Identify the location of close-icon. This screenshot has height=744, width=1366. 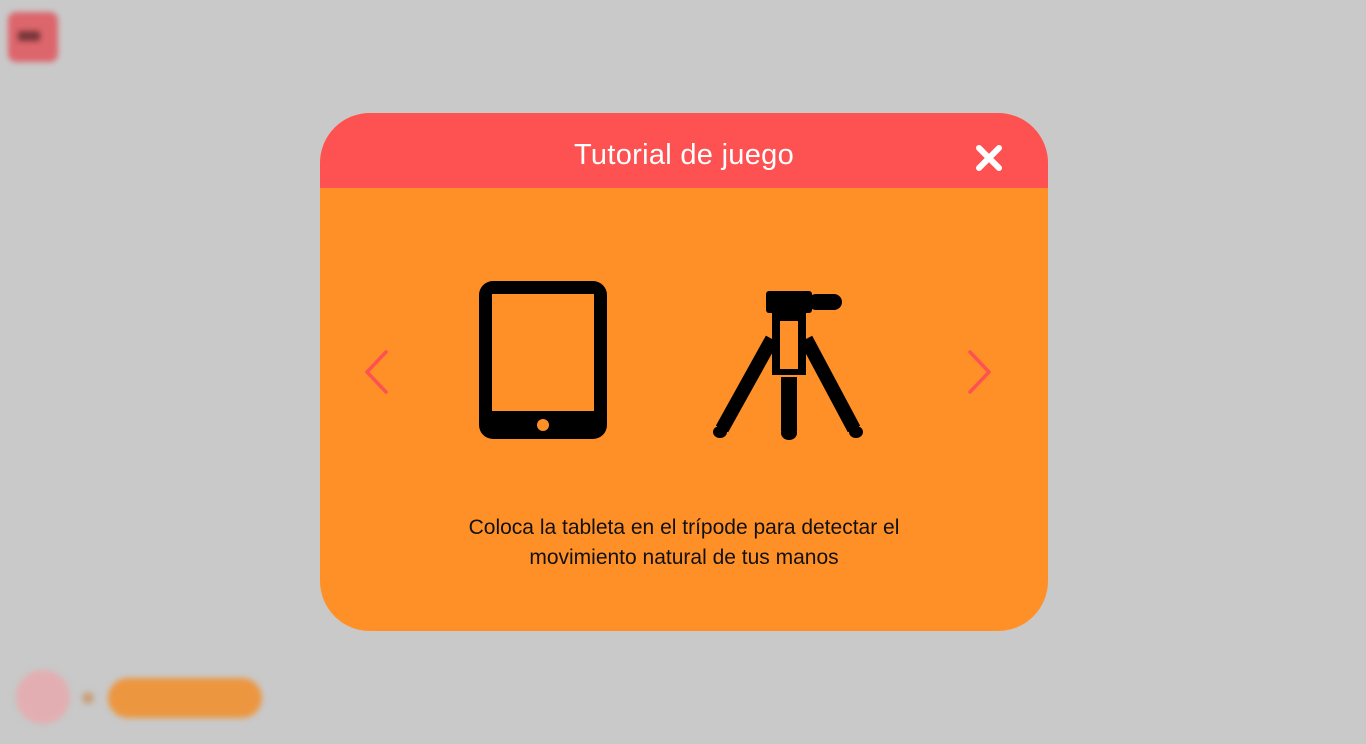
(989, 158).